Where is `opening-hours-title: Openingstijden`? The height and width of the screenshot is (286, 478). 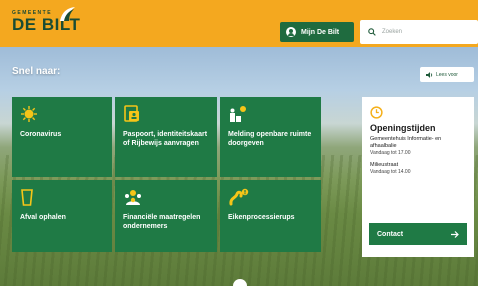
opening-hours-title: Openingstijden is located at coordinates (403, 128).